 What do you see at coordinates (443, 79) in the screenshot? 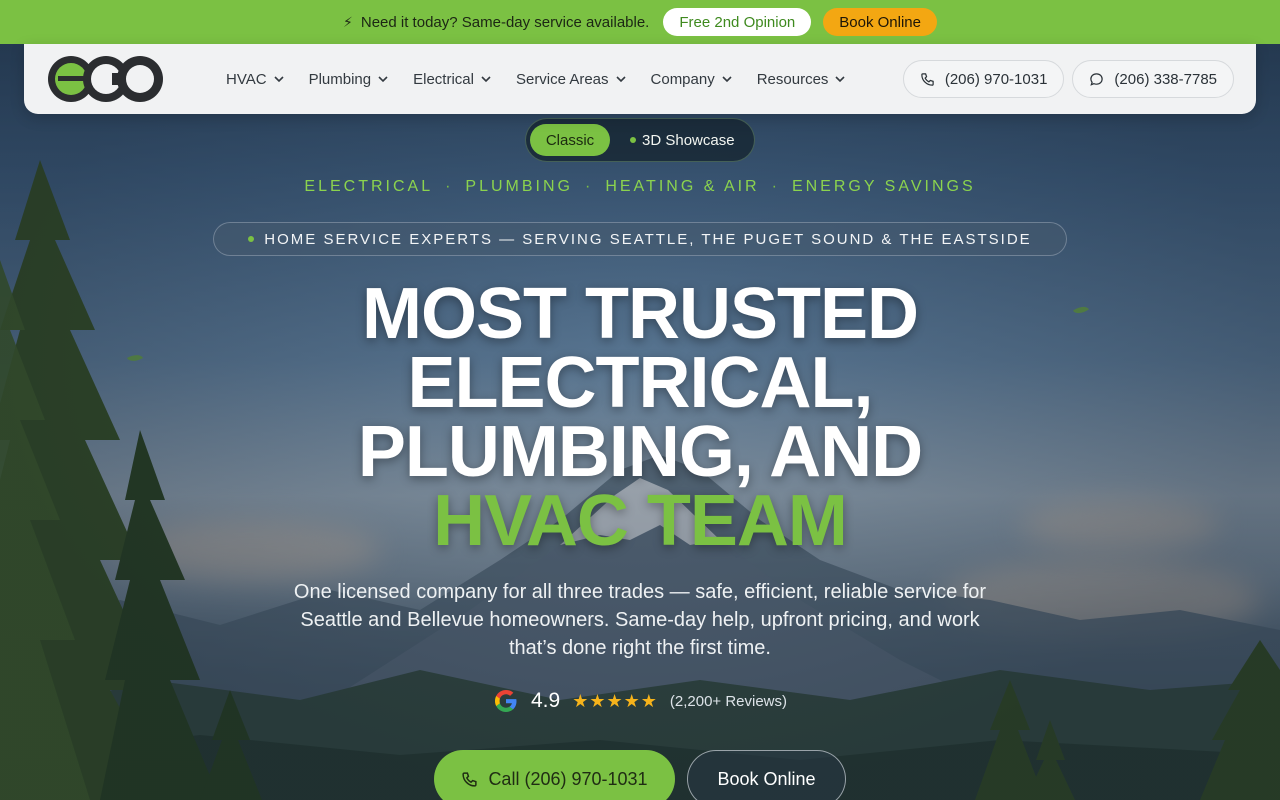
I see `nav-label: Electrical` at bounding box center [443, 79].